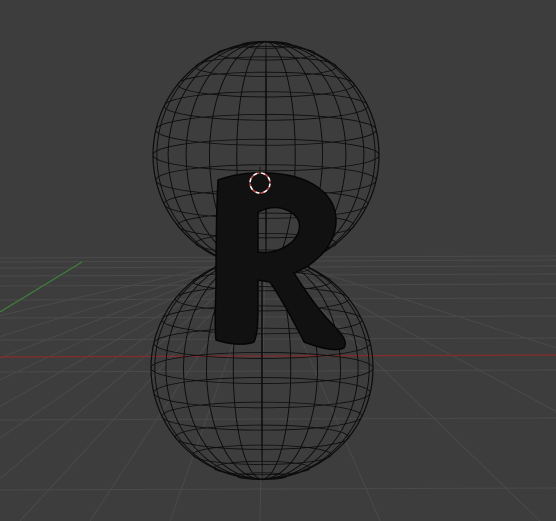 Image resolution: width=556 pixels, height=521 pixels. Describe the element at coordinates (278, 356) in the screenshot. I see `x-axis-line` at that location.